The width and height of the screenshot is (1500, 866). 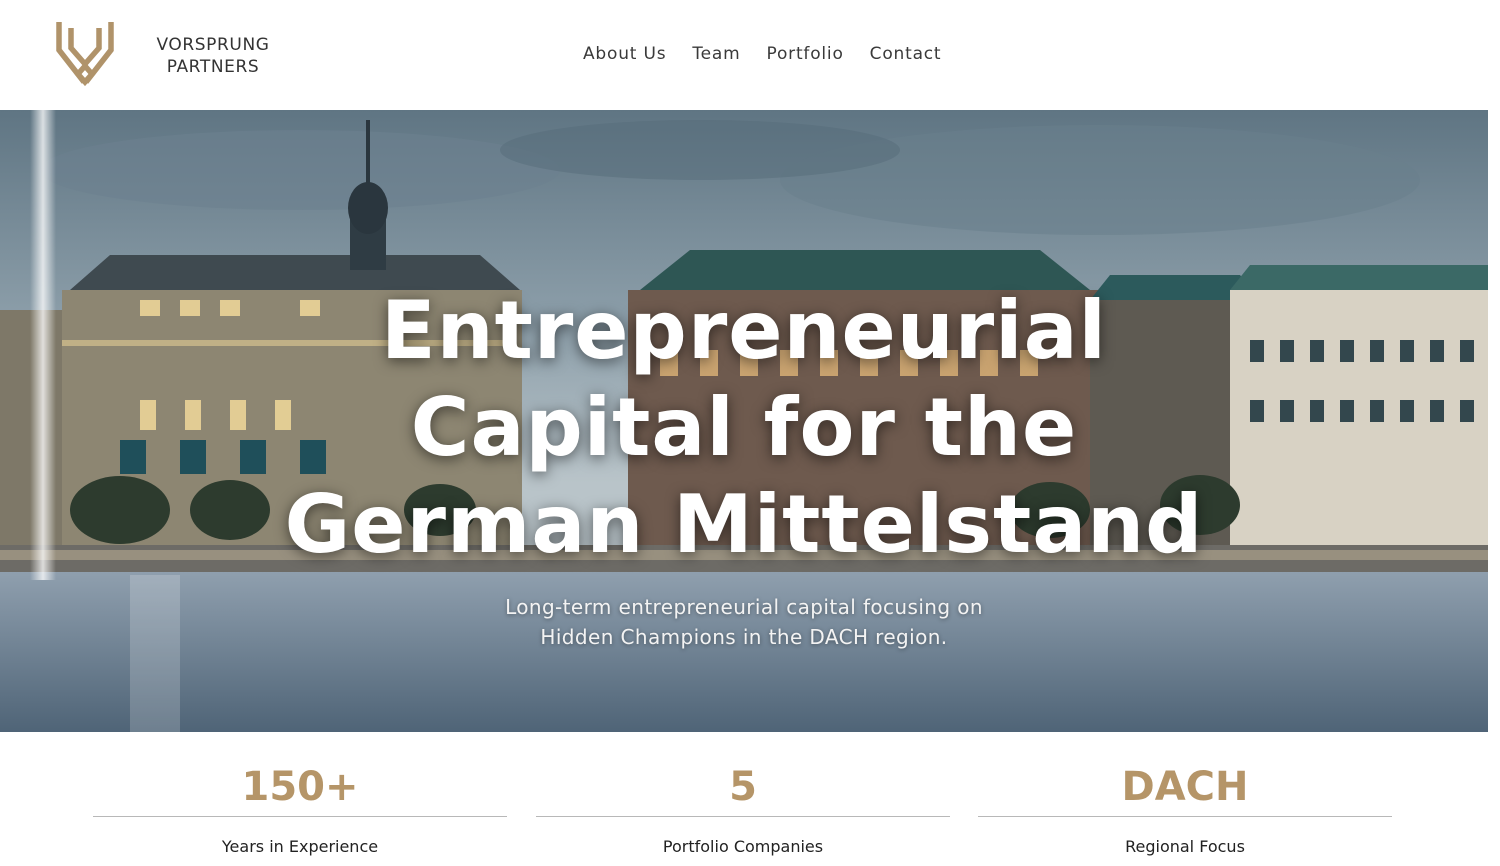 I want to click on stat-label: Regional Focus, so click(x=1185, y=846).